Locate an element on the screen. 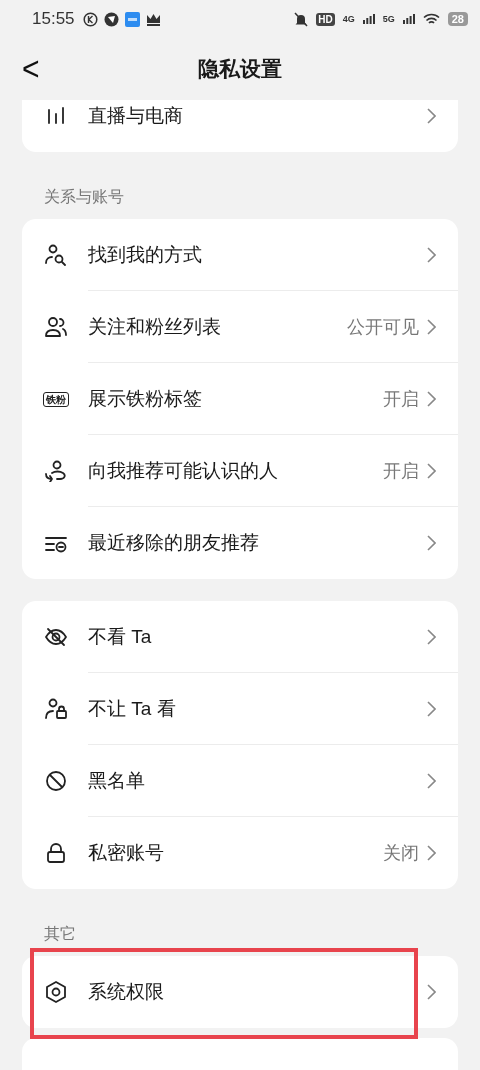  settings-row: 铁粉 展示铁粉标签 开启 is located at coordinates (240, 399).